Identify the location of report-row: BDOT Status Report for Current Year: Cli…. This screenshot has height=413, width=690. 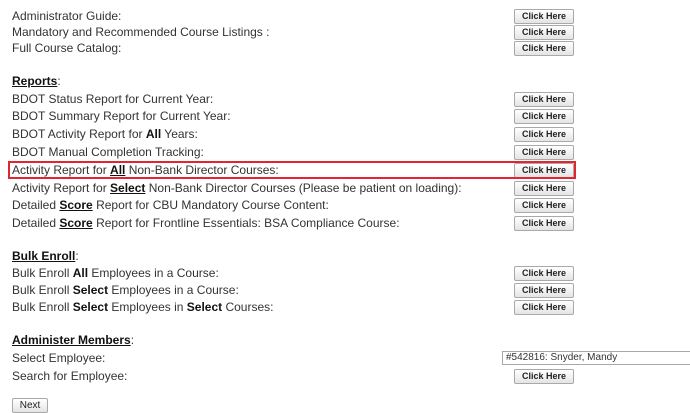
(348, 99).